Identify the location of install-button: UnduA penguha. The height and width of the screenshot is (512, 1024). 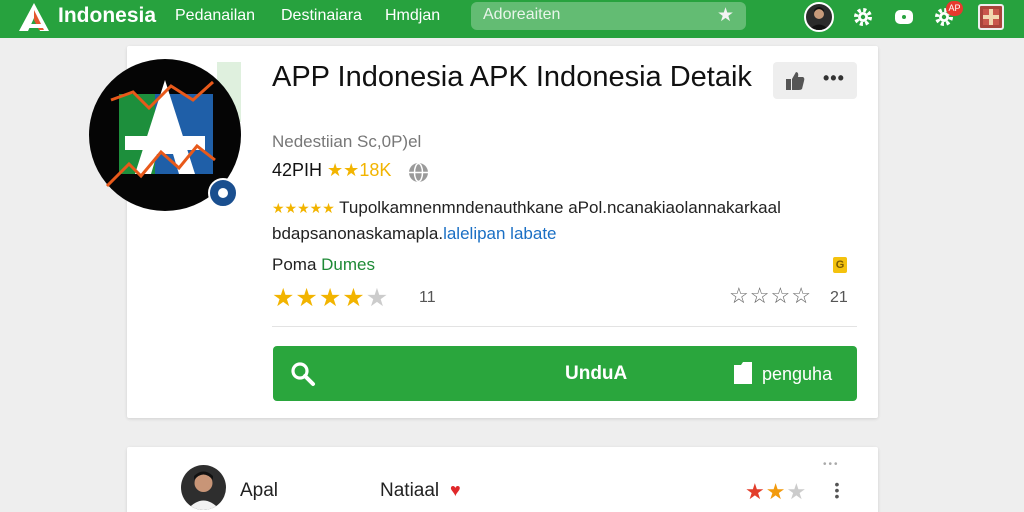
(565, 373).